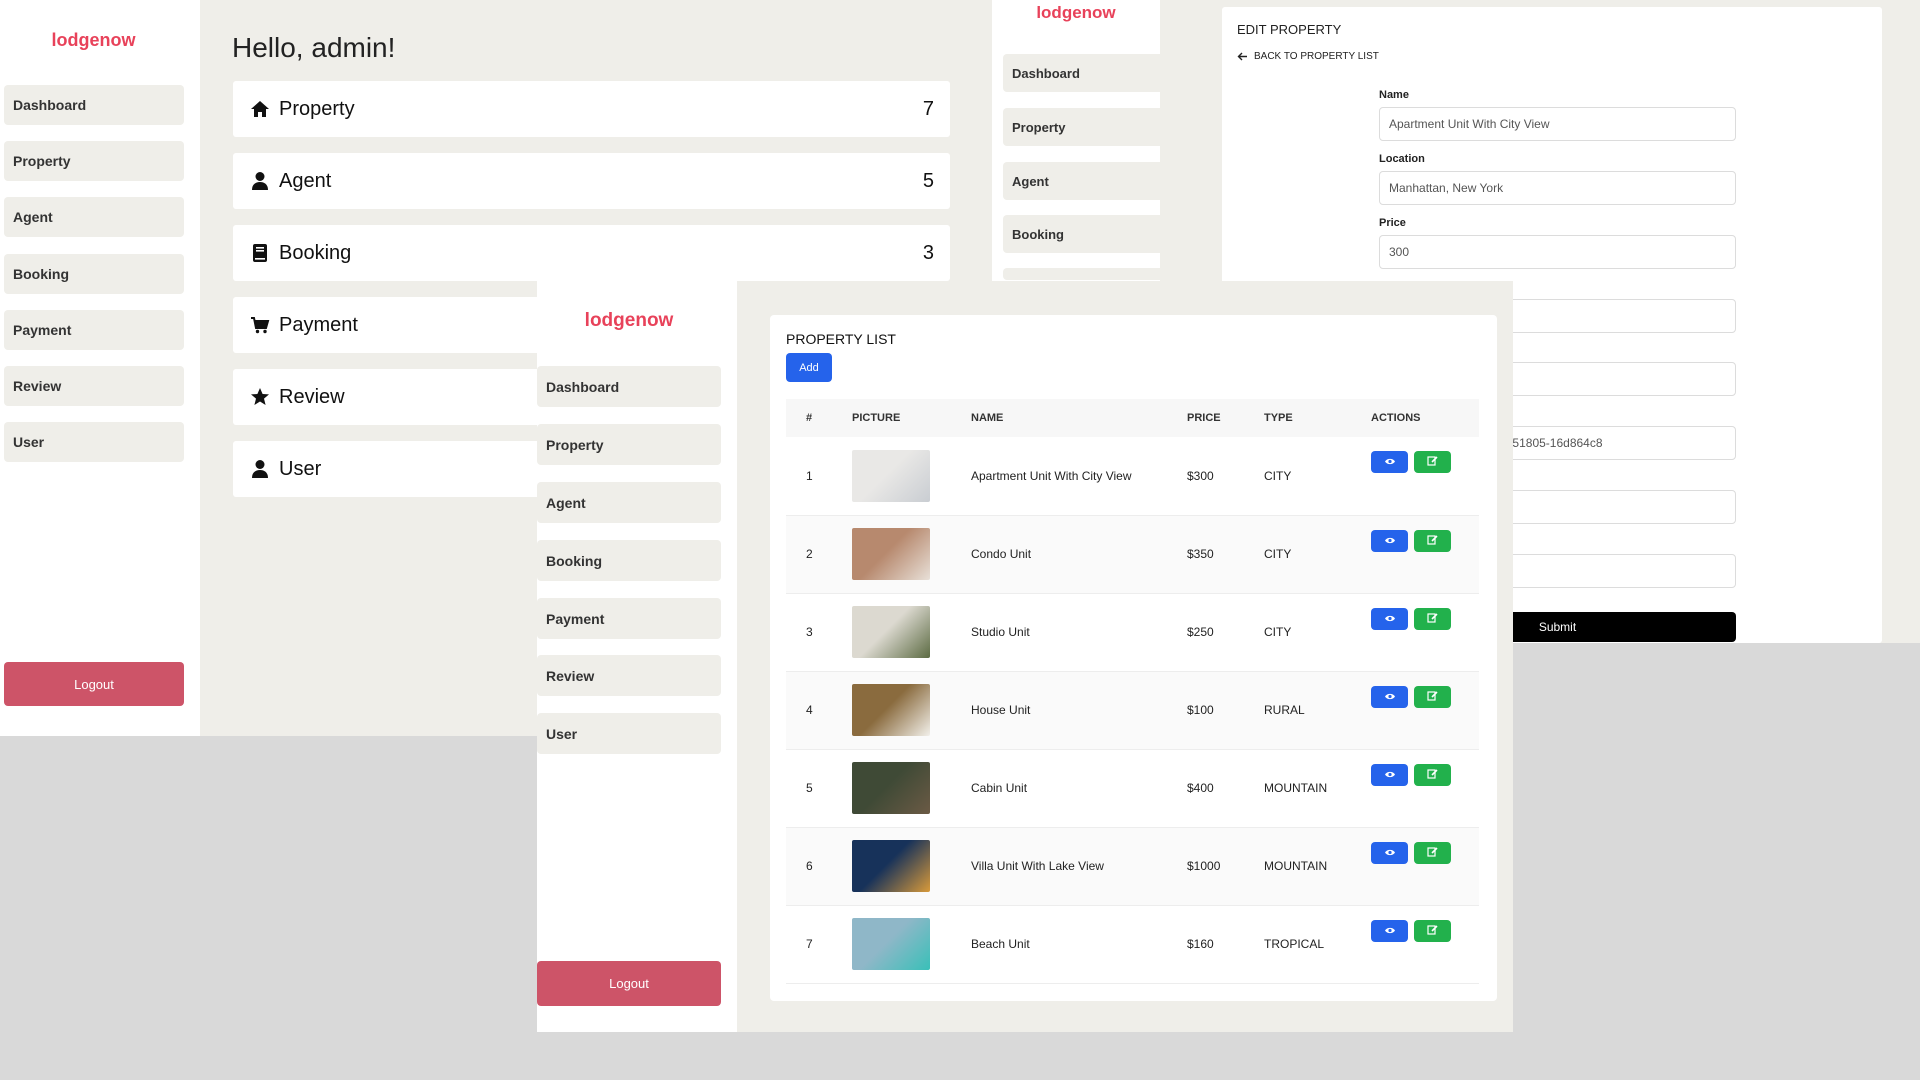 This screenshot has width=1920, height=1080. What do you see at coordinates (928, 108) in the screenshot?
I see `stat-card-count: 7` at bounding box center [928, 108].